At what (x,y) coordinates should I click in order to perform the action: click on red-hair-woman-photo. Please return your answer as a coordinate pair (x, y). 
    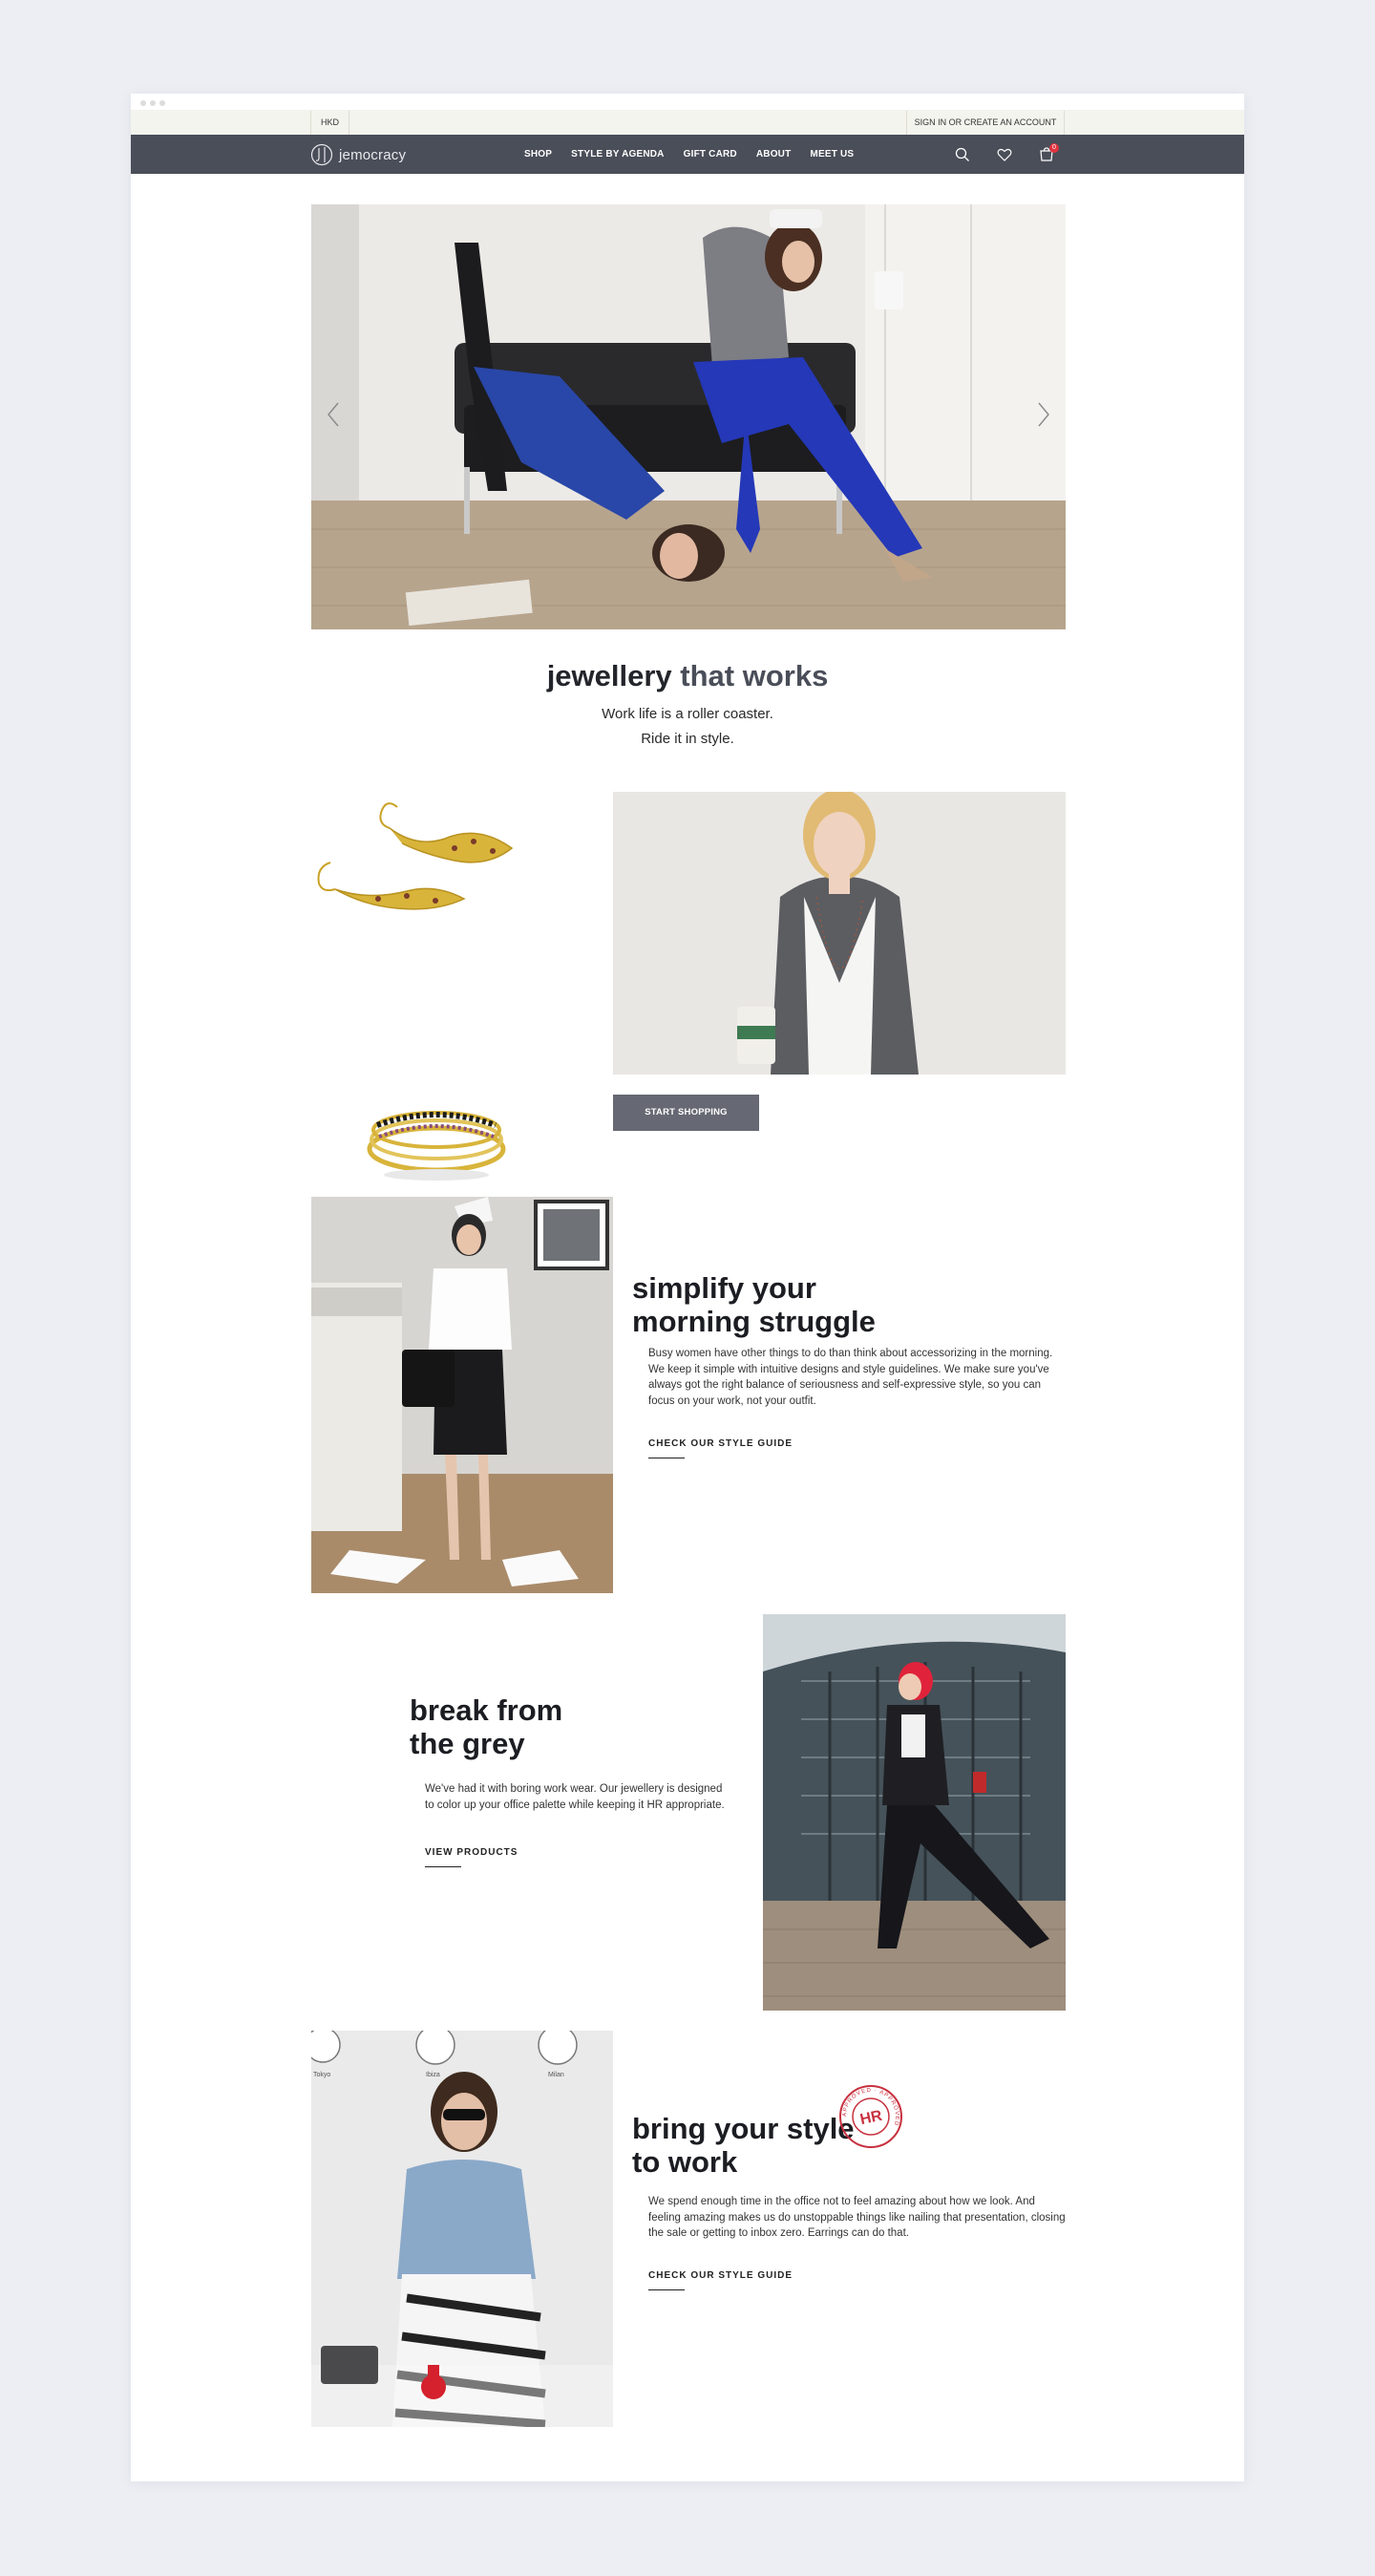
    Looking at the image, I should click on (915, 1812).